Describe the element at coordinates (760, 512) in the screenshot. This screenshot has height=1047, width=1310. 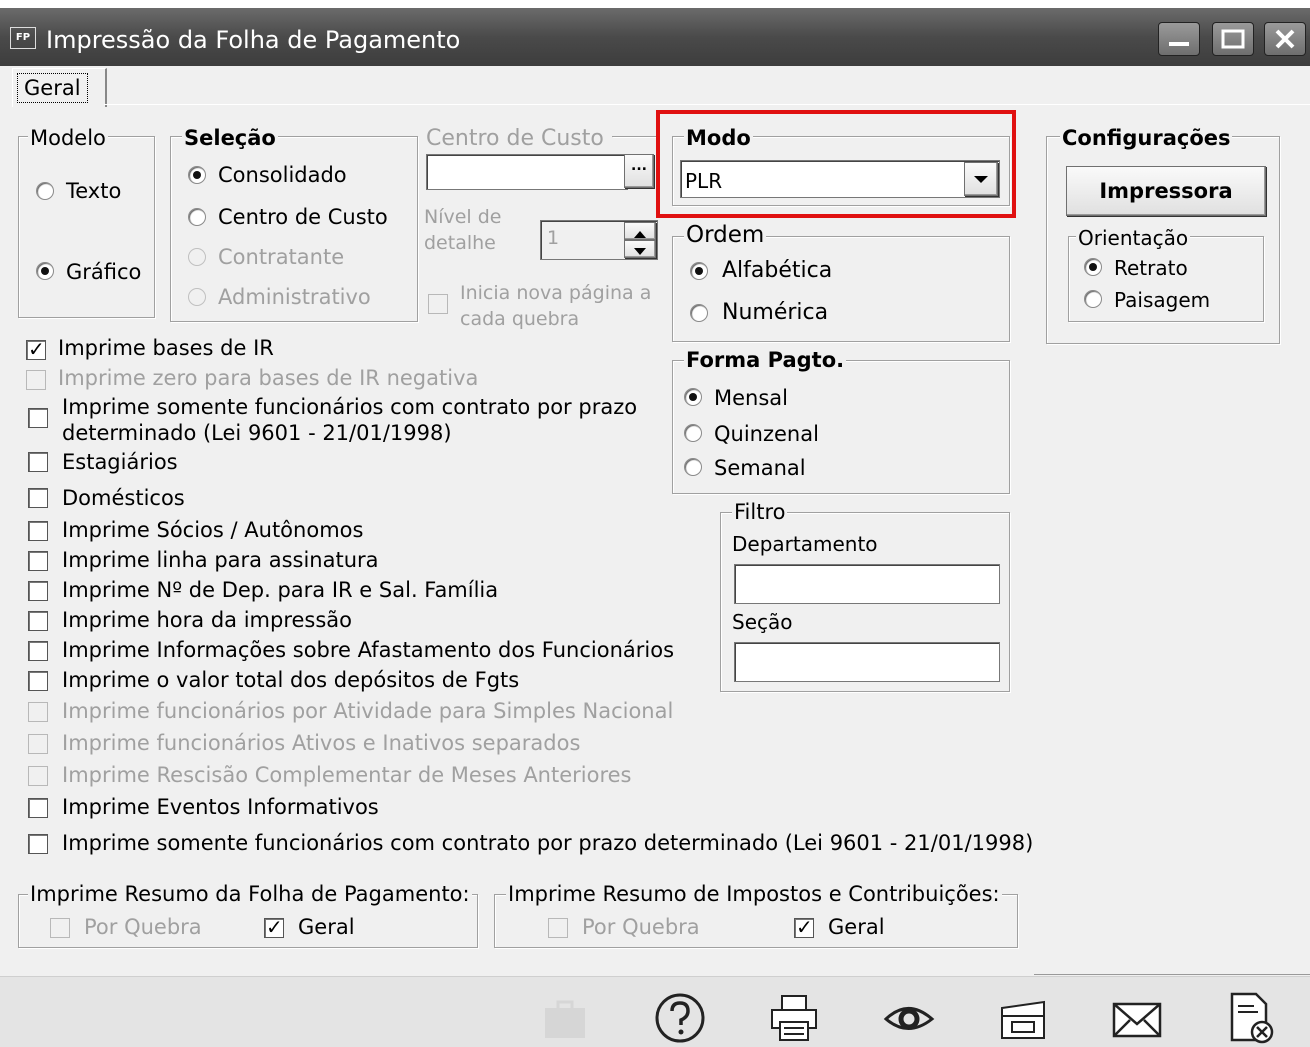
I see `group-filtro-legend: Filtro` at that location.